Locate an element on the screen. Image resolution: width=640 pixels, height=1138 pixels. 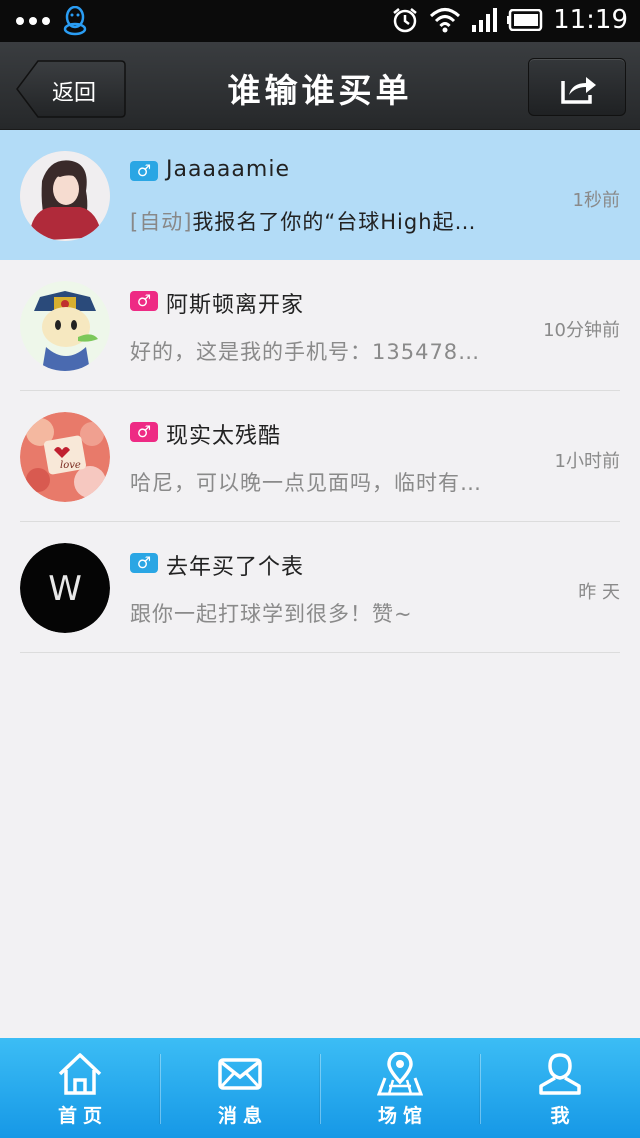
nav-messages: 消息 is located at coordinates (240, 1088).